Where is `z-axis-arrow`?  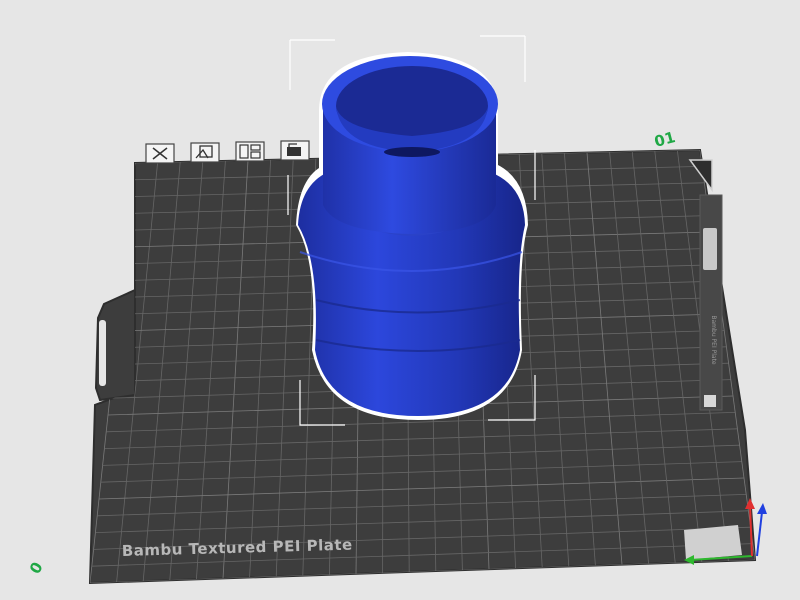 z-axis-arrow is located at coordinates (762, 508).